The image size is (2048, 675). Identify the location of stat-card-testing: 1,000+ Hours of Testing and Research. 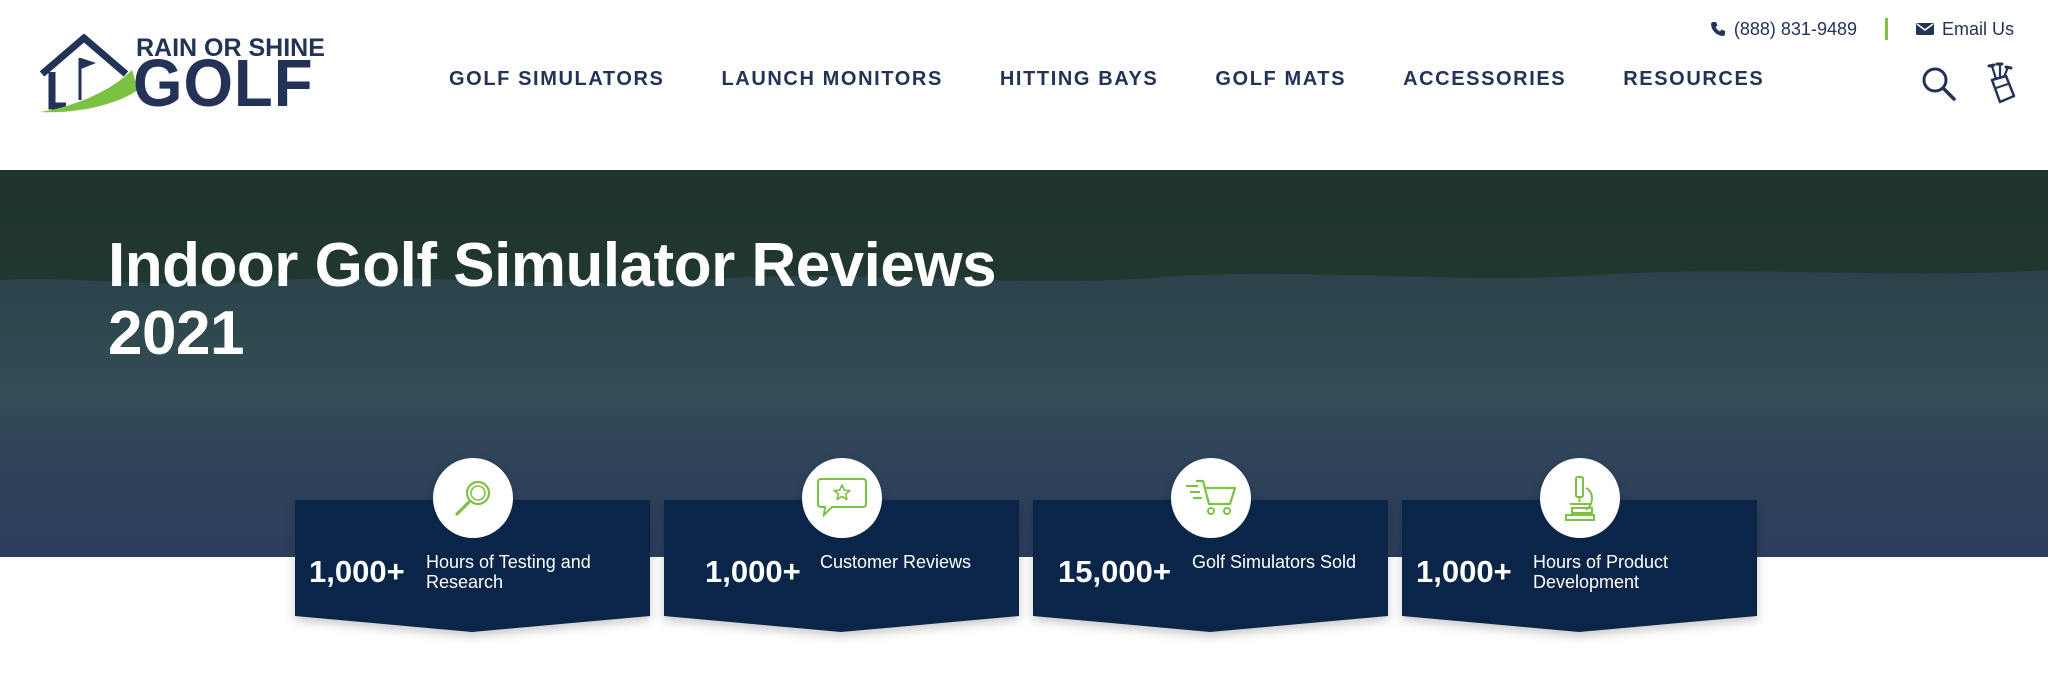
(472, 545).